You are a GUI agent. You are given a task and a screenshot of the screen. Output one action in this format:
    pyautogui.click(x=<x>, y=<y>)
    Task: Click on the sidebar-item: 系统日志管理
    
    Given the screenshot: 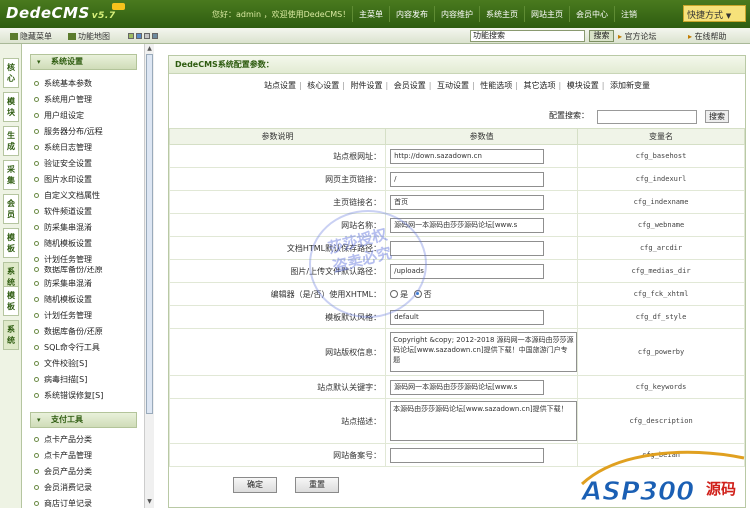 What is the action you would take?
    pyautogui.click(x=63, y=148)
    